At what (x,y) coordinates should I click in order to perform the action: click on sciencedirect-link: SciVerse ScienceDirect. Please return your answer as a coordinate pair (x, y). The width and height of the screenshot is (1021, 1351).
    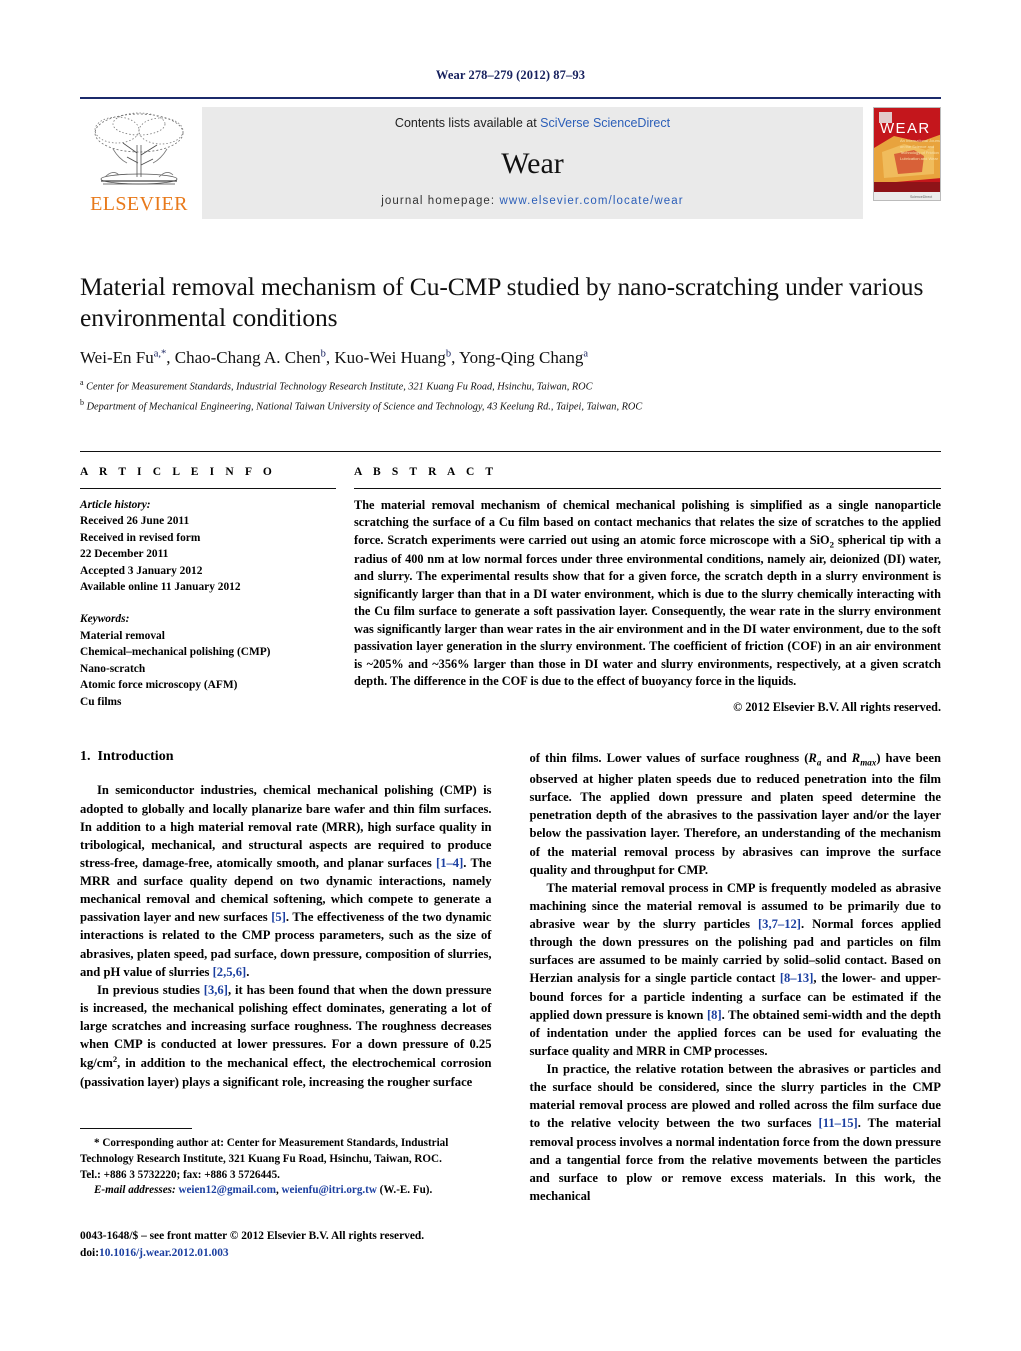
    Looking at the image, I should click on (605, 123).